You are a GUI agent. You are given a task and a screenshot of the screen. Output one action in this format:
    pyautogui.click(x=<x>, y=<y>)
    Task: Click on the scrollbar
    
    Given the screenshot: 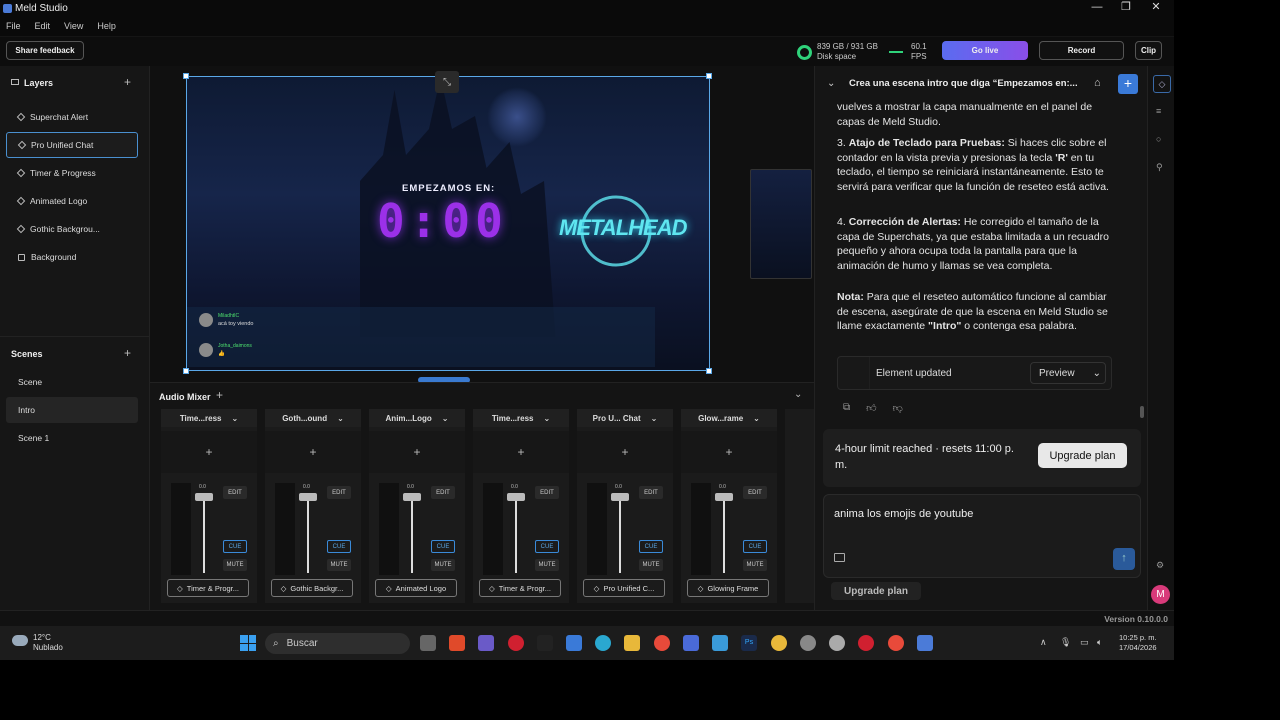 What is the action you would take?
    pyautogui.click(x=1142, y=412)
    